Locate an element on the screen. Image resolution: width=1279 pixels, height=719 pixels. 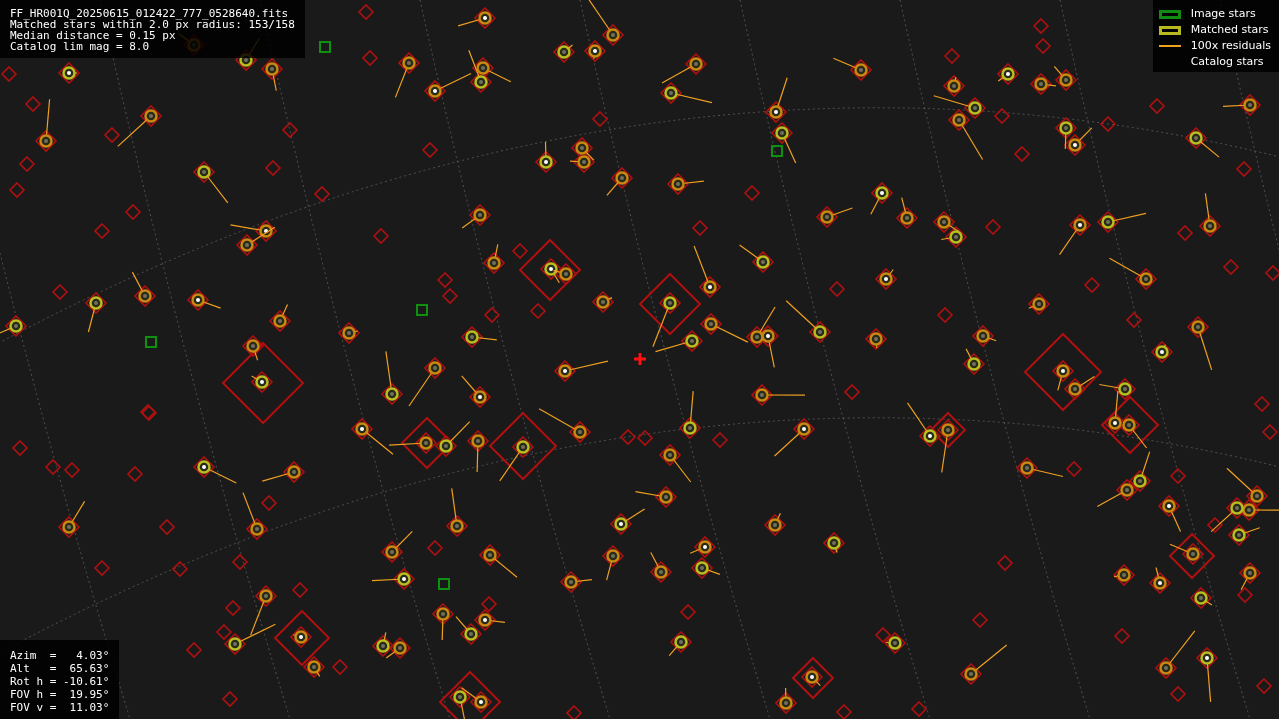
rectangle-outline-icon is located at coordinates (1169, 30).